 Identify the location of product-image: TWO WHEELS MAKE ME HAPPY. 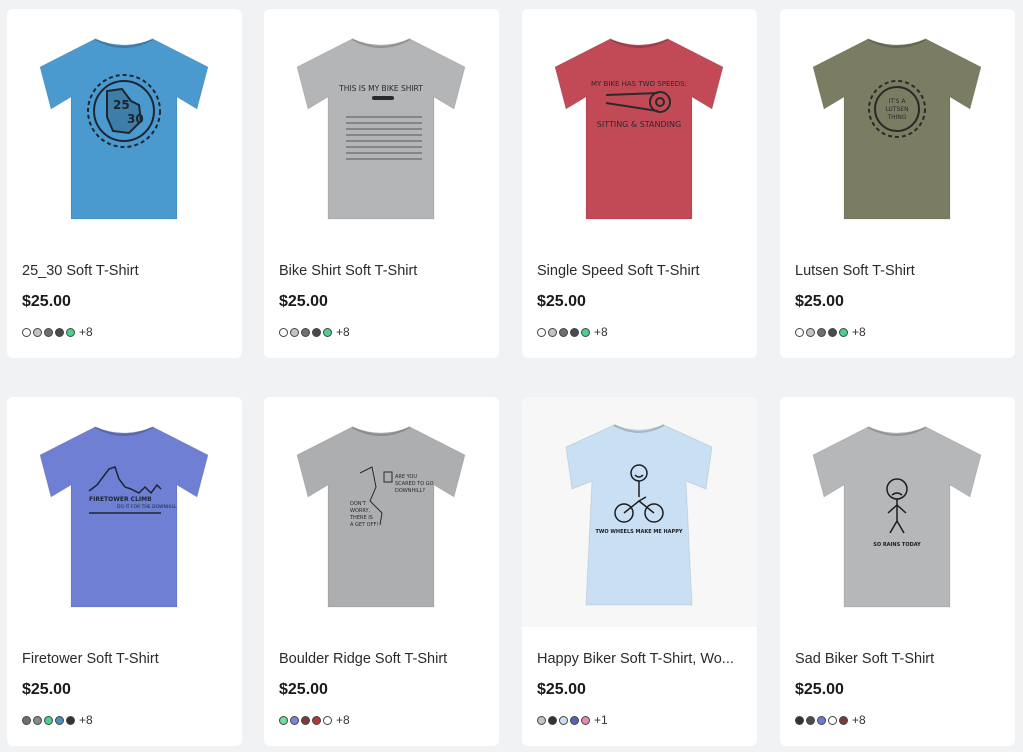
(639, 512).